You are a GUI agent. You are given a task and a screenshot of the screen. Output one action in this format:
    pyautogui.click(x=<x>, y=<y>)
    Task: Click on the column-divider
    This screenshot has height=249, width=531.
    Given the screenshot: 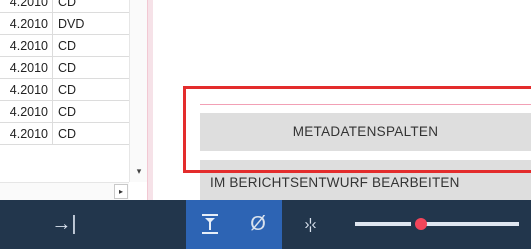 What is the action you would take?
    pyautogui.click(x=150, y=100)
    